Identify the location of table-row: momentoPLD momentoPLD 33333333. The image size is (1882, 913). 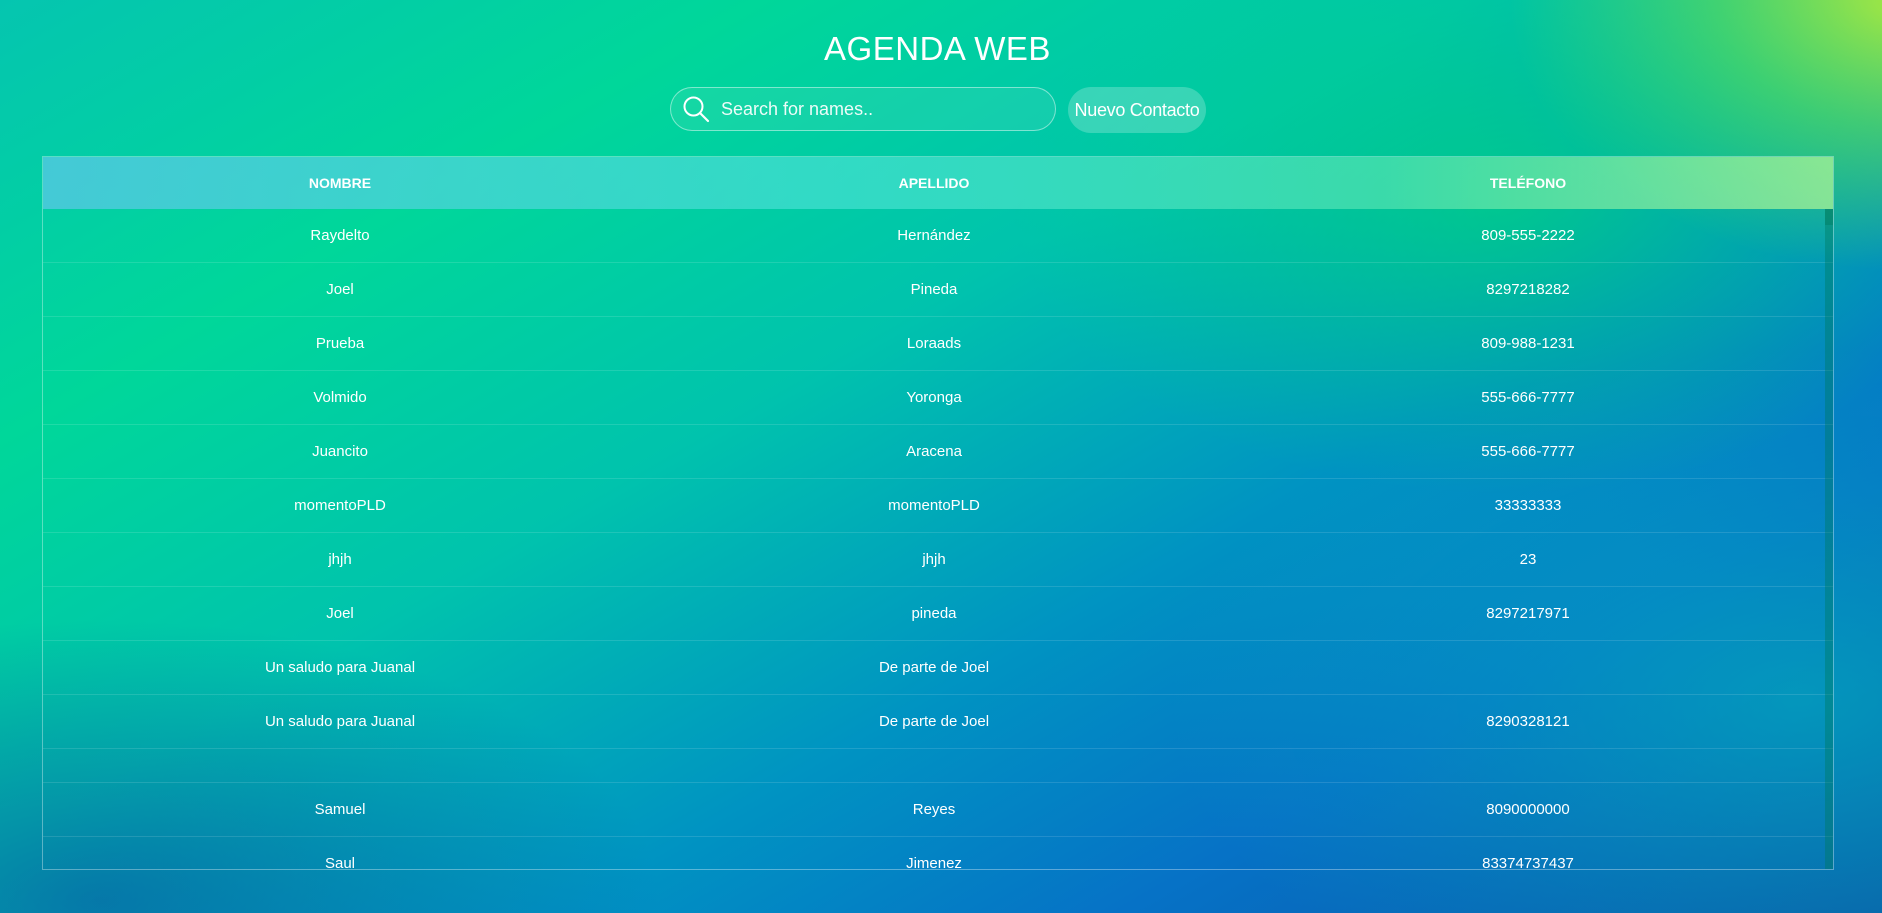
(938, 506).